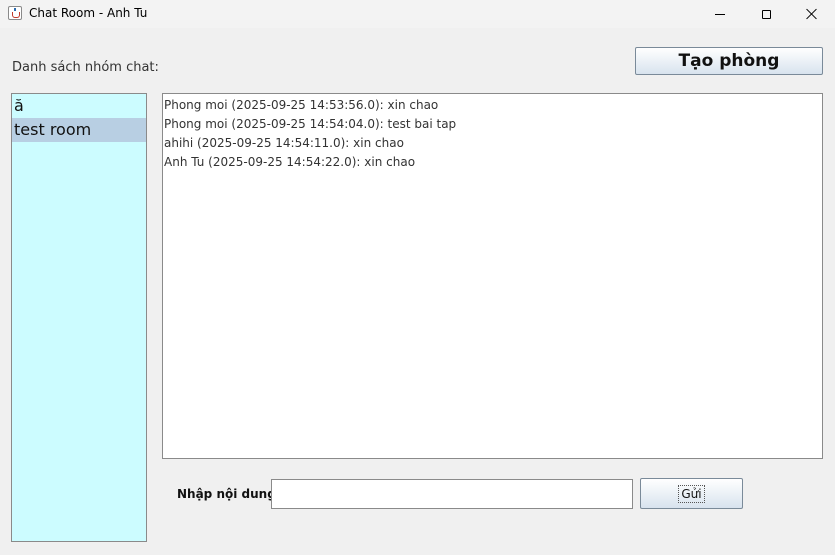  Describe the element at coordinates (729, 61) in the screenshot. I see `create-room-button: Tạo phòng` at that location.